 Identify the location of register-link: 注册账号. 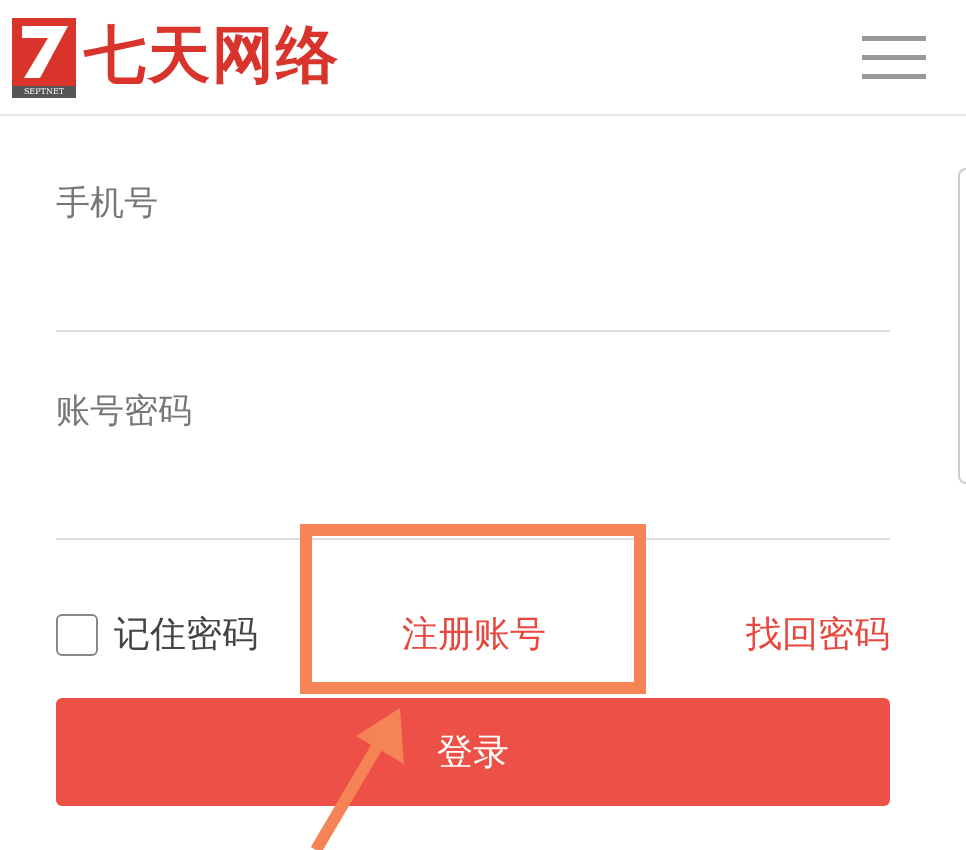
(474, 635).